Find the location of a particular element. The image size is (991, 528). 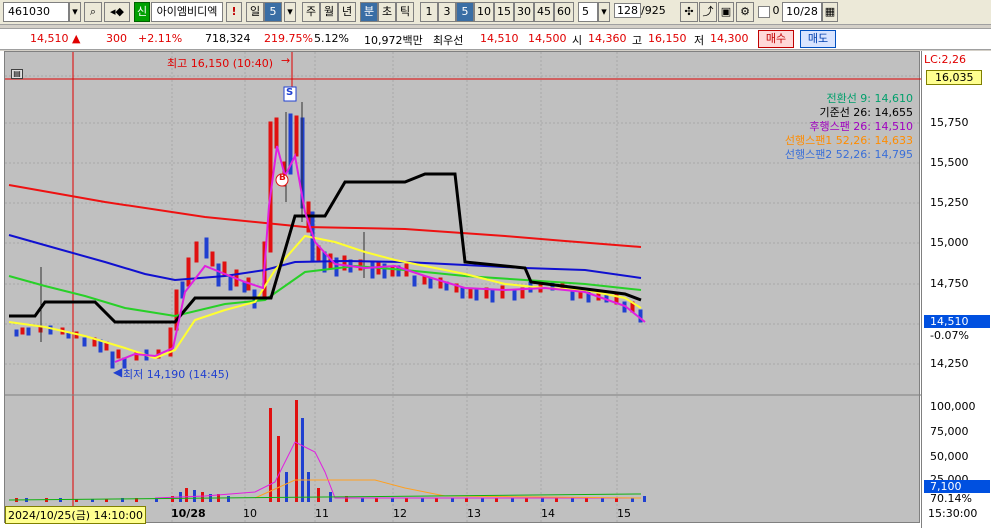

time-label-15: 15 is located at coordinates (624, 513).